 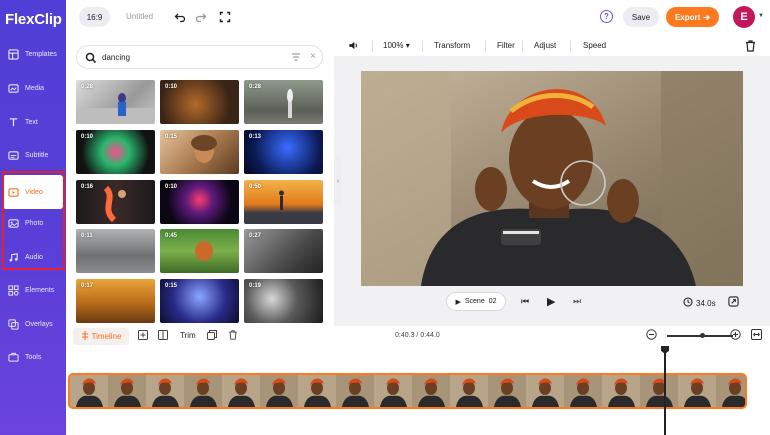 What do you see at coordinates (212, 336) in the screenshot?
I see `duplicate-icon` at bounding box center [212, 336].